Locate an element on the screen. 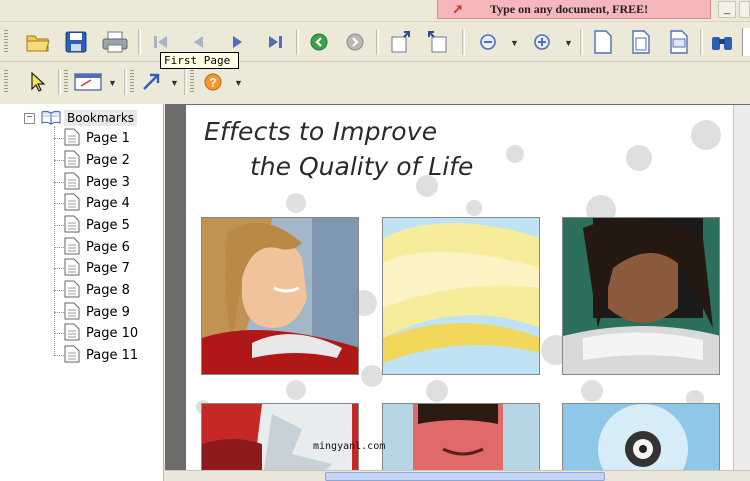  bookmark-item: Page 7 is located at coordinates (92, 268).